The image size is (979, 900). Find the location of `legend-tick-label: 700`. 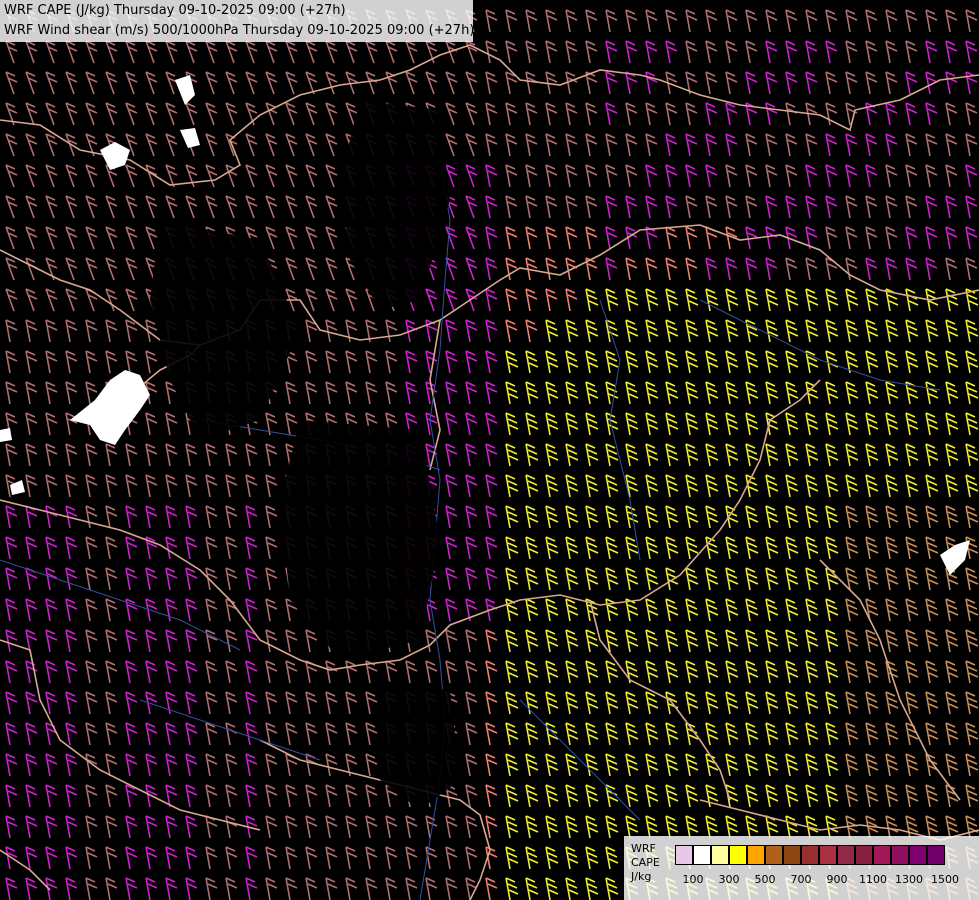

legend-tick-label: 700 is located at coordinates (801, 879).